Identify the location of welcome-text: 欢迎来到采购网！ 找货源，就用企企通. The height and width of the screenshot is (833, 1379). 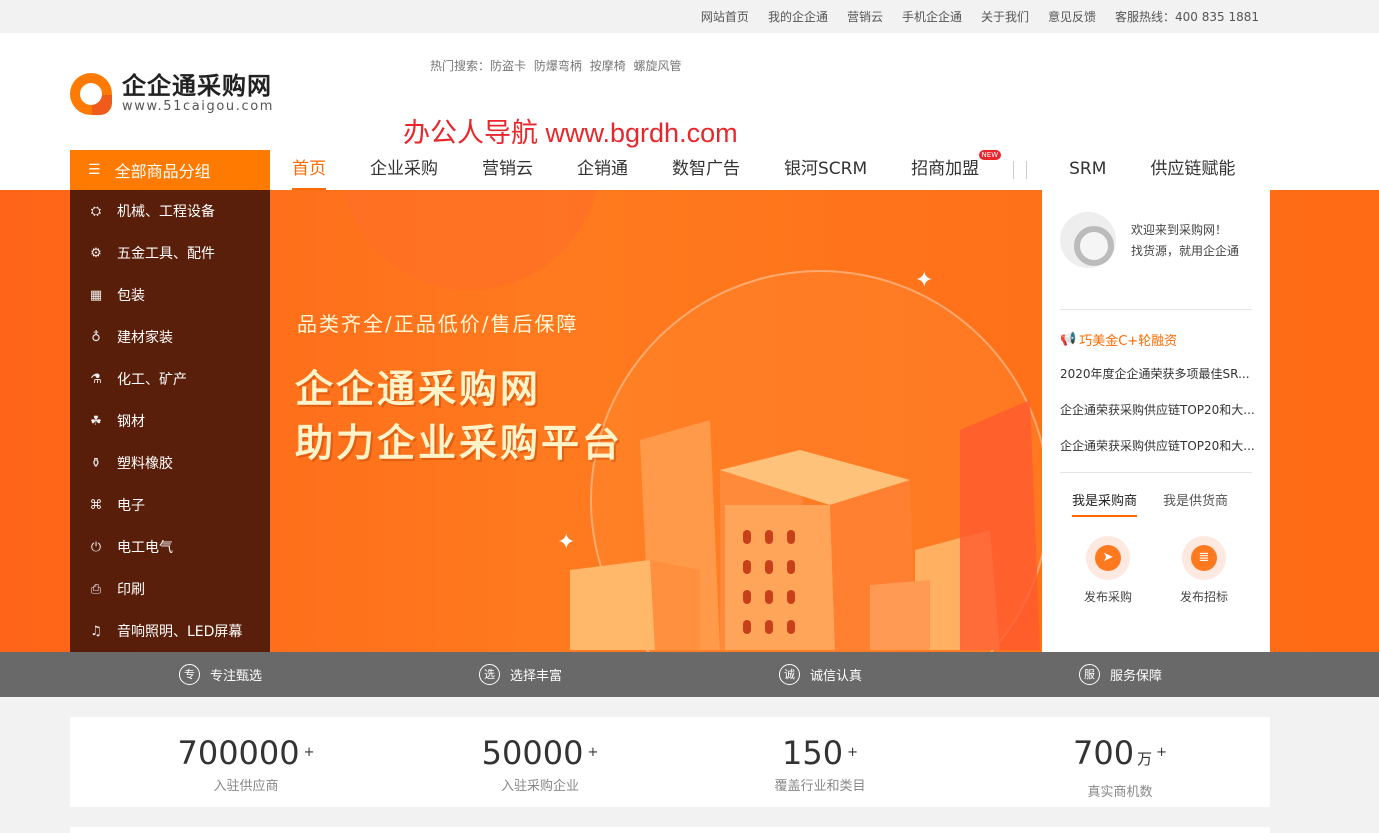
(1185, 241).